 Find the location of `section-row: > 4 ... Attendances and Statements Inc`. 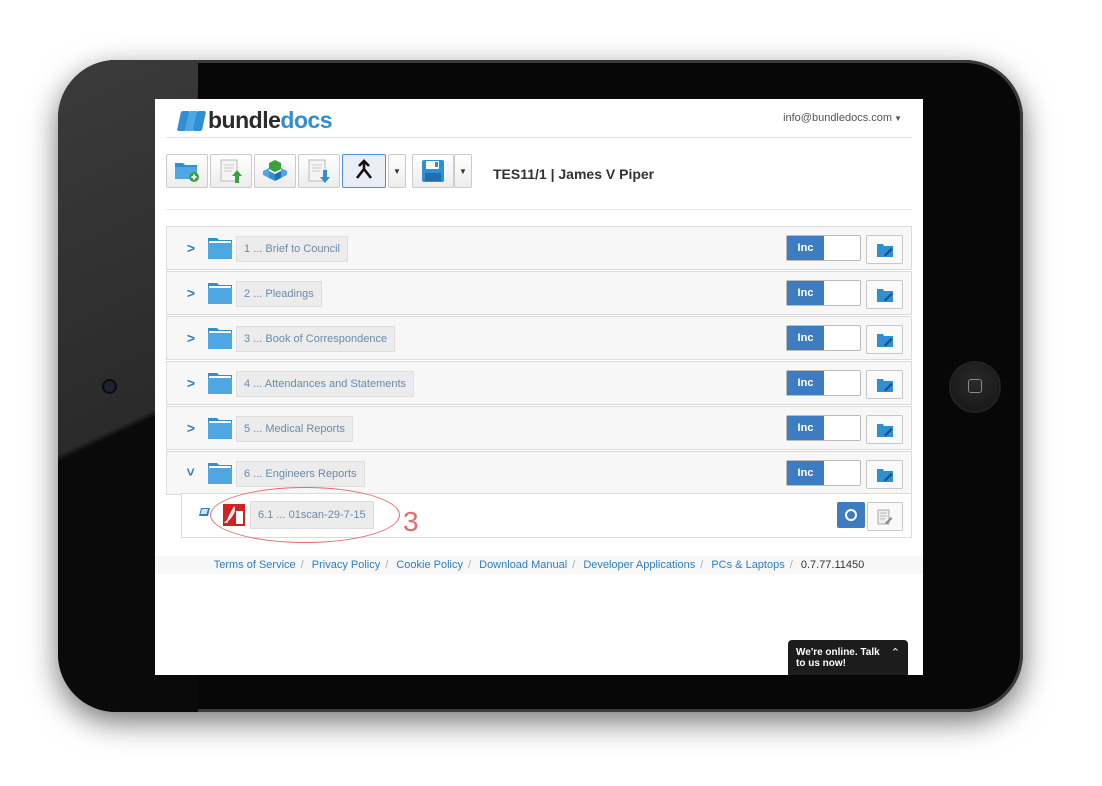

section-row: > 4 ... Attendances and Statements Inc is located at coordinates (539, 383).